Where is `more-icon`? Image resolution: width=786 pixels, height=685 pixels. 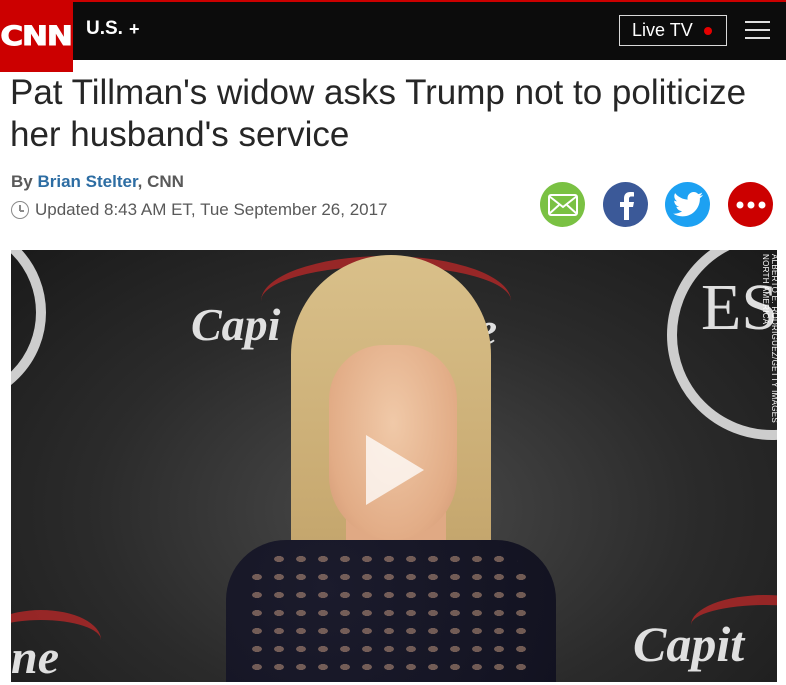 more-icon is located at coordinates (750, 204).